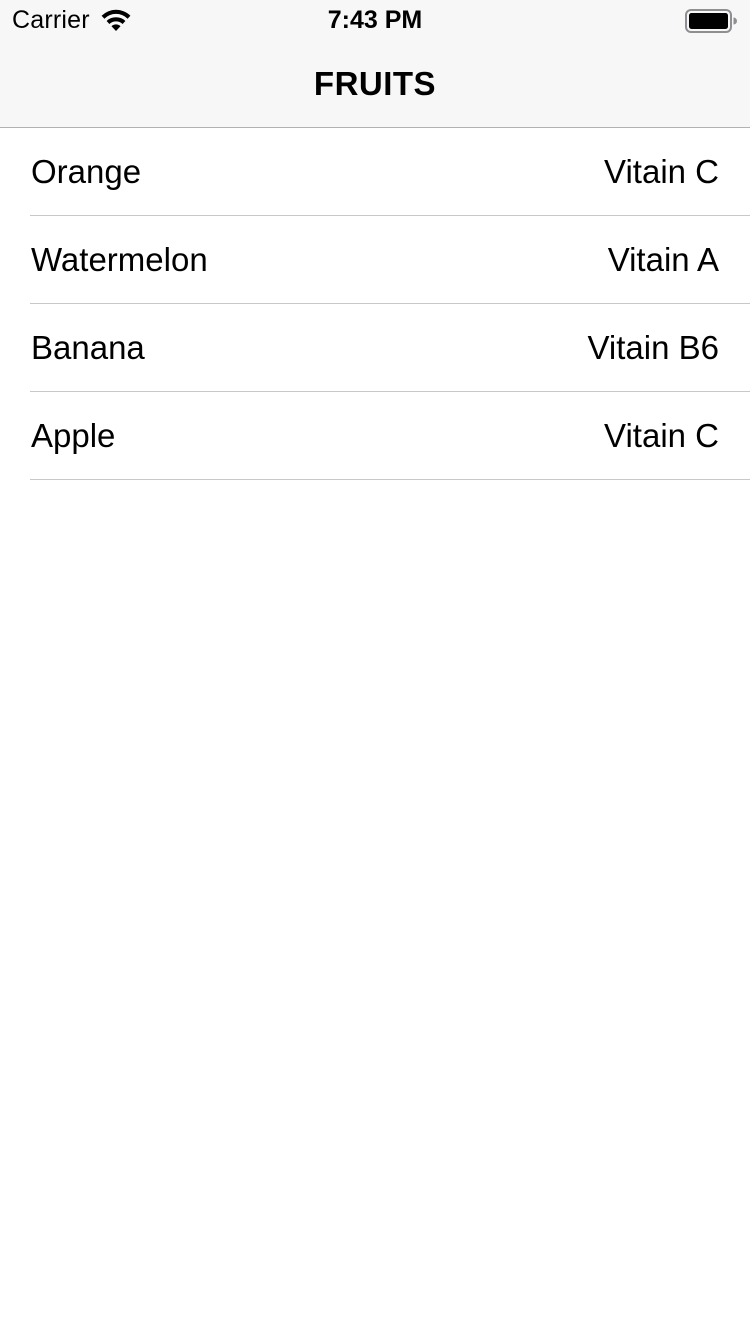 The width and height of the screenshot is (750, 1334). What do you see at coordinates (88, 347) in the screenshot?
I see `row-title: Banana` at bounding box center [88, 347].